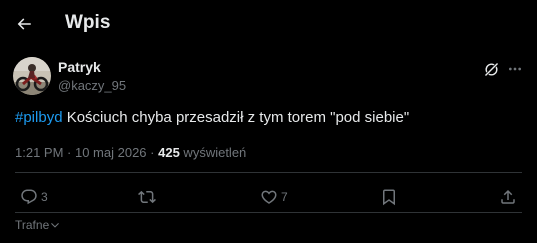 The height and width of the screenshot is (243, 537). Describe the element at coordinates (39, 152) in the screenshot. I see `post-time: 1:21 PM` at that location.